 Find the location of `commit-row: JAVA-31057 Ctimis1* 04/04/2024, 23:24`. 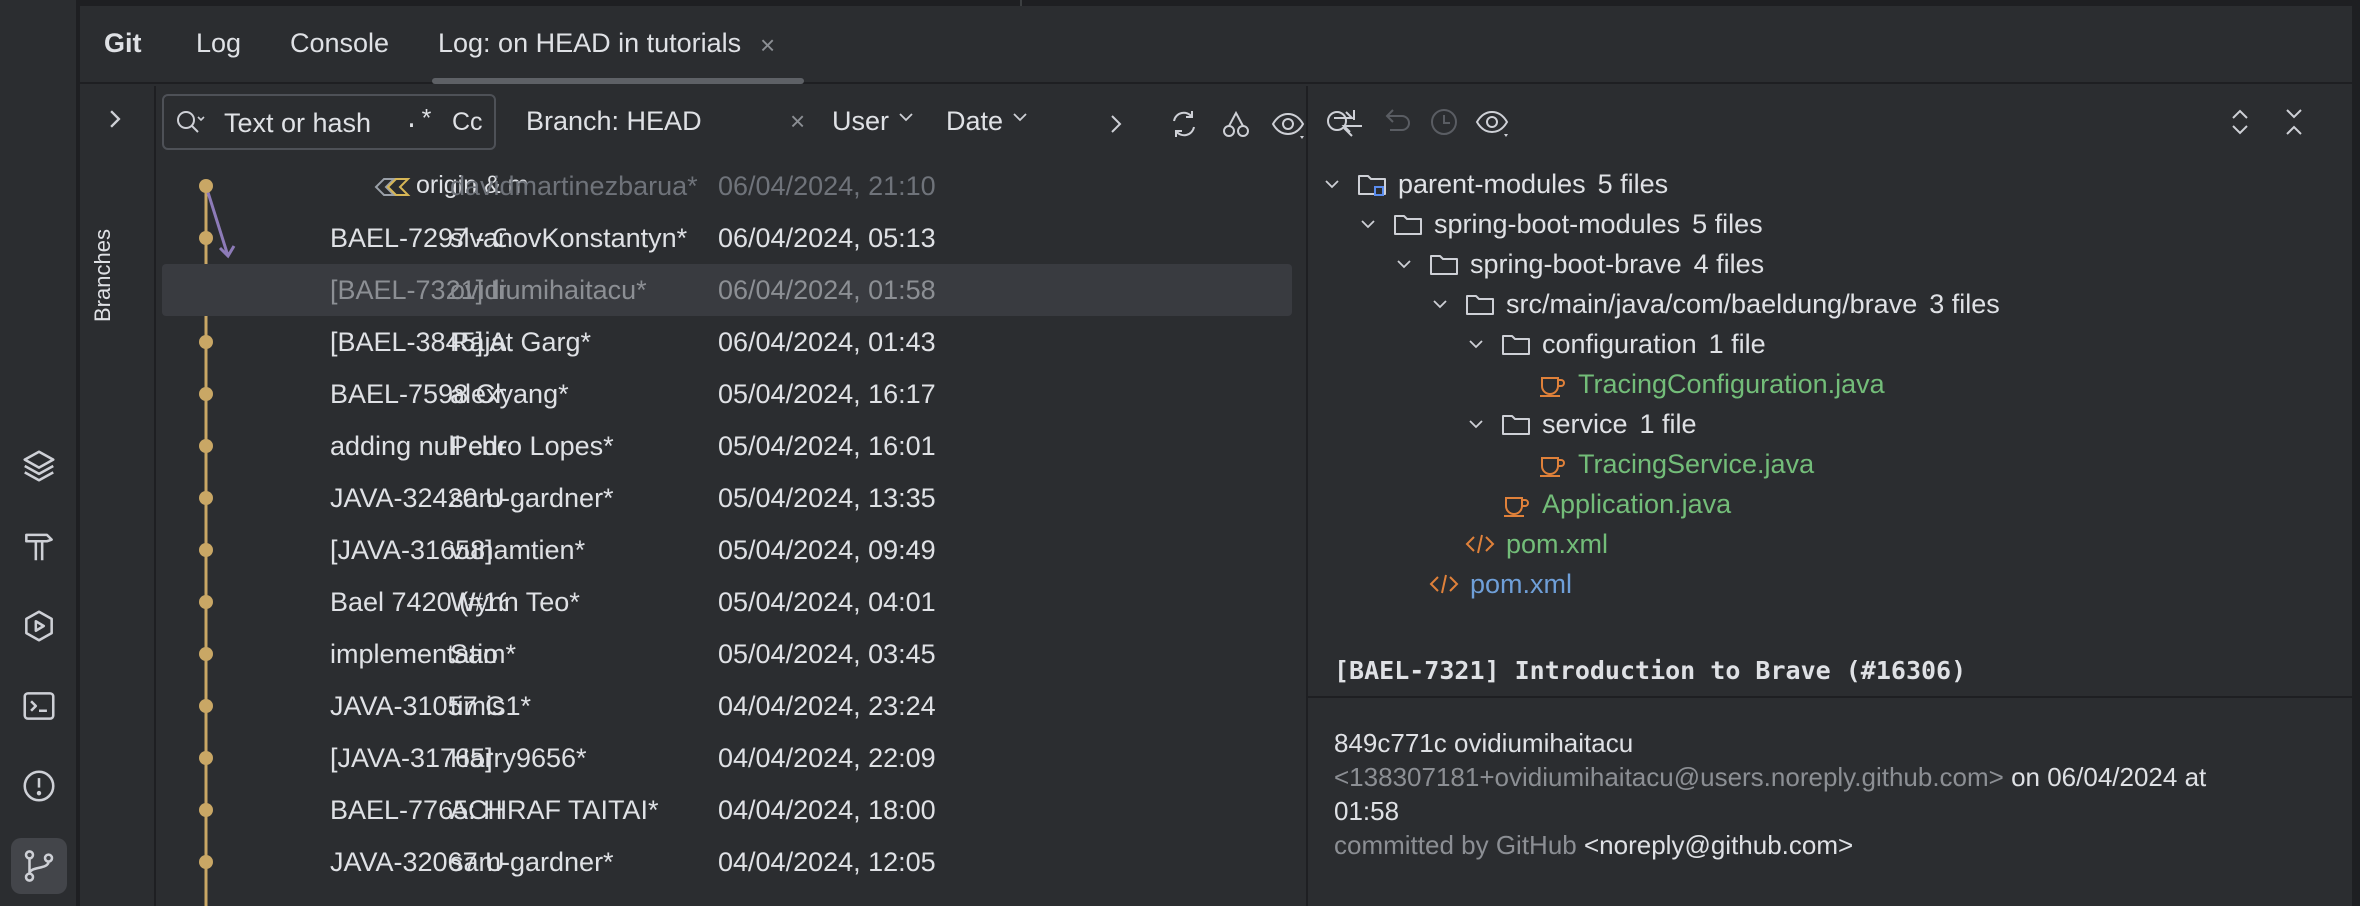

commit-row: JAVA-31057 Ctimis1* 04/04/2024, 23:24 is located at coordinates (727, 706).